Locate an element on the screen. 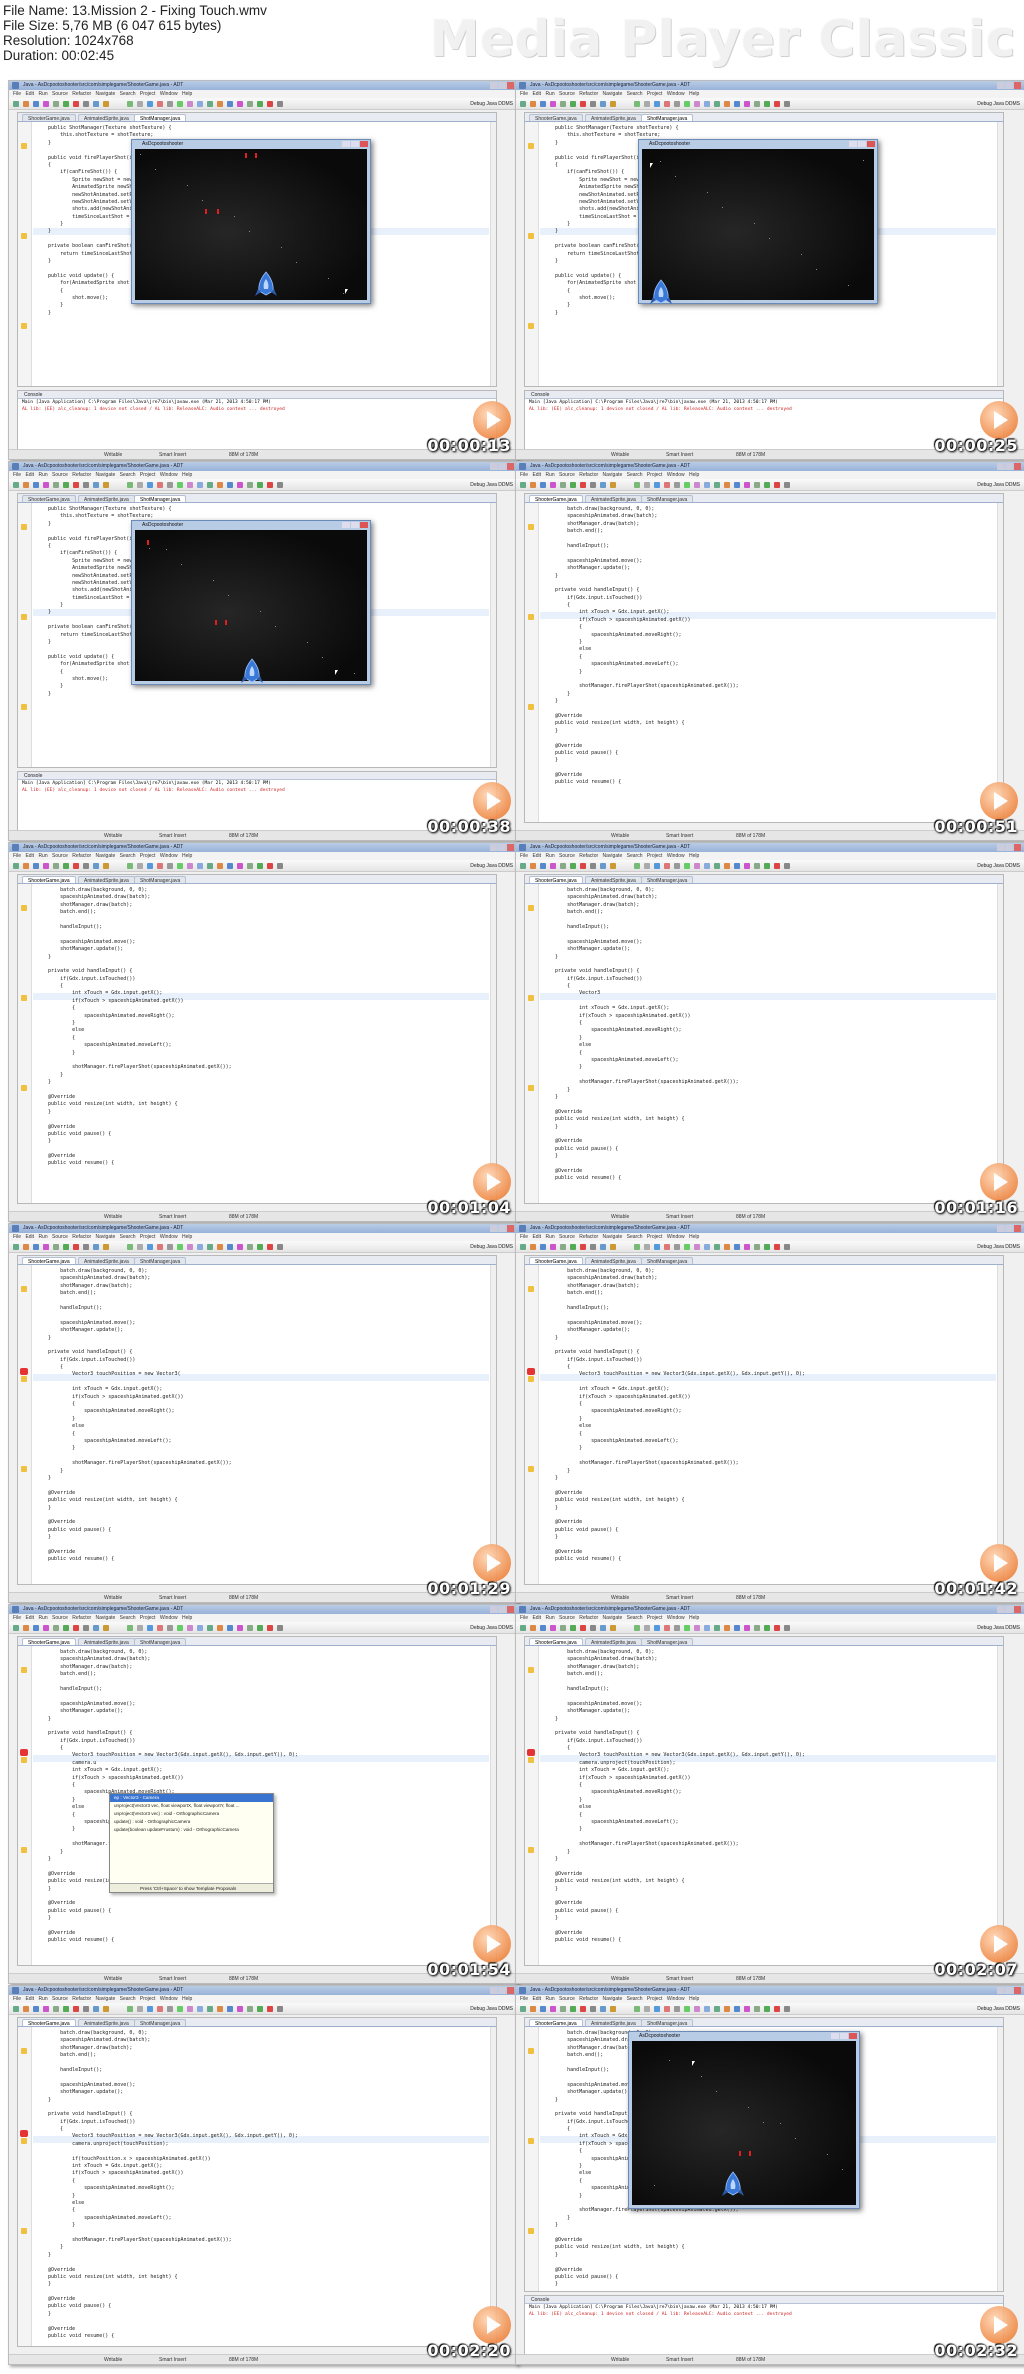 Image resolution: width=1024 pixels, height=2374 pixels. completion-item: update() : void - OrthographicCamera is located at coordinates (191, 1822).